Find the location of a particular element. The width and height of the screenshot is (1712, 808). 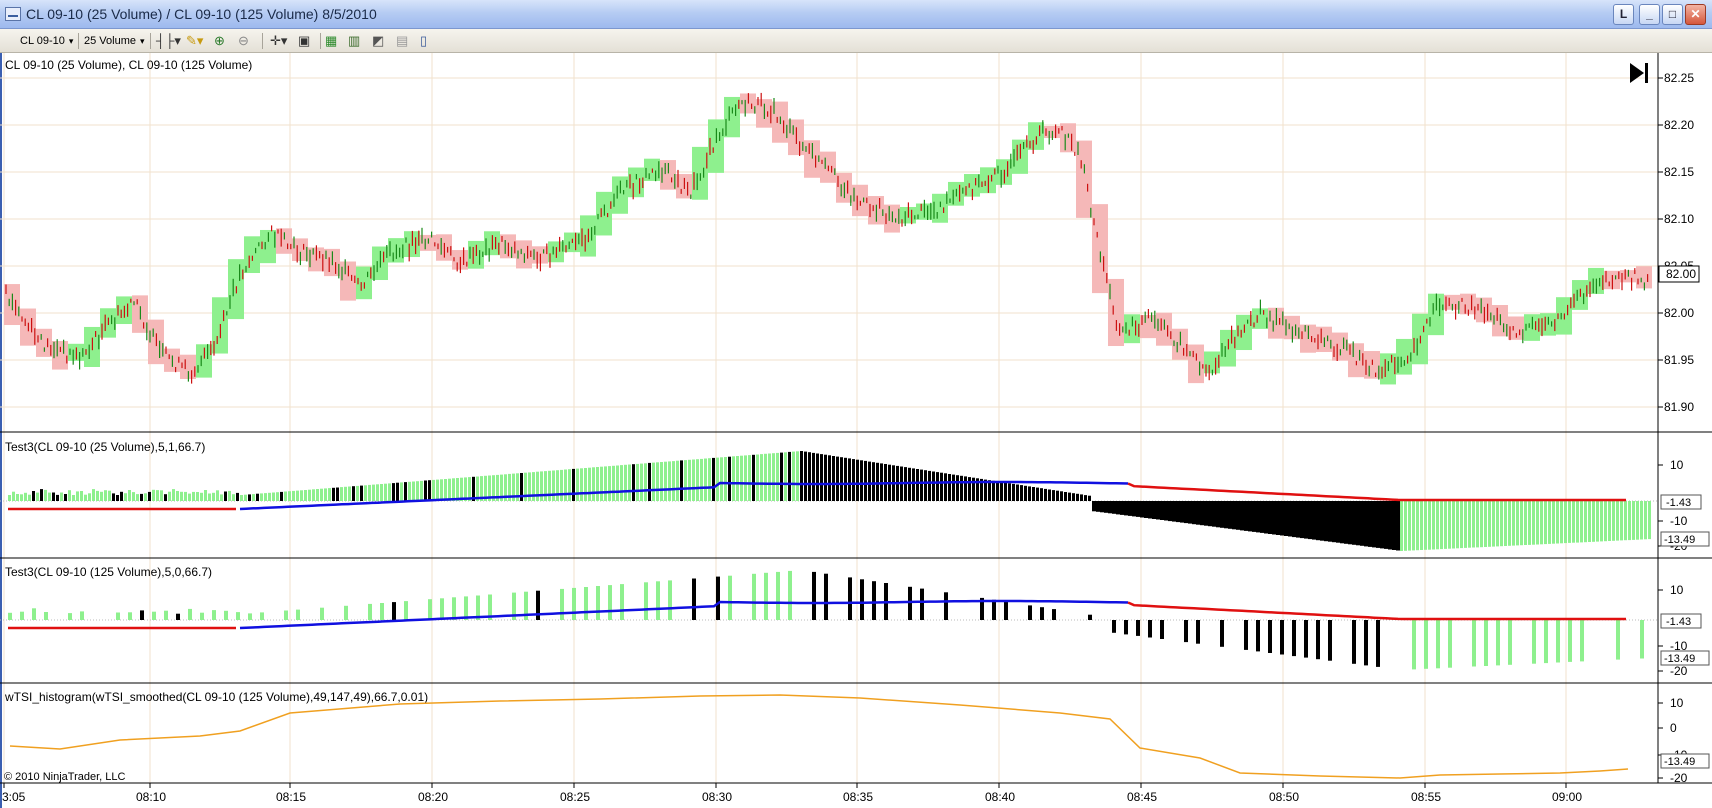

time-tick-label: 08:35 is located at coordinates (858, 797).